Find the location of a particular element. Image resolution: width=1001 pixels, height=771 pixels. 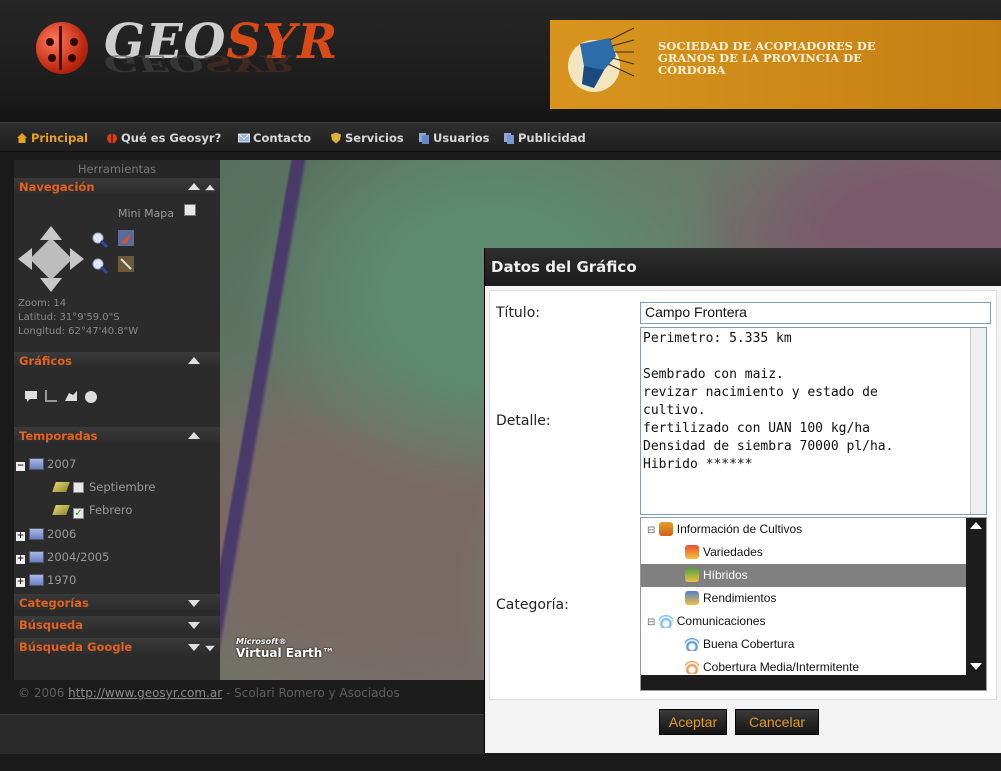

section-busqueda-google-header: Búsqueda Google is located at coordinates (117, 647).